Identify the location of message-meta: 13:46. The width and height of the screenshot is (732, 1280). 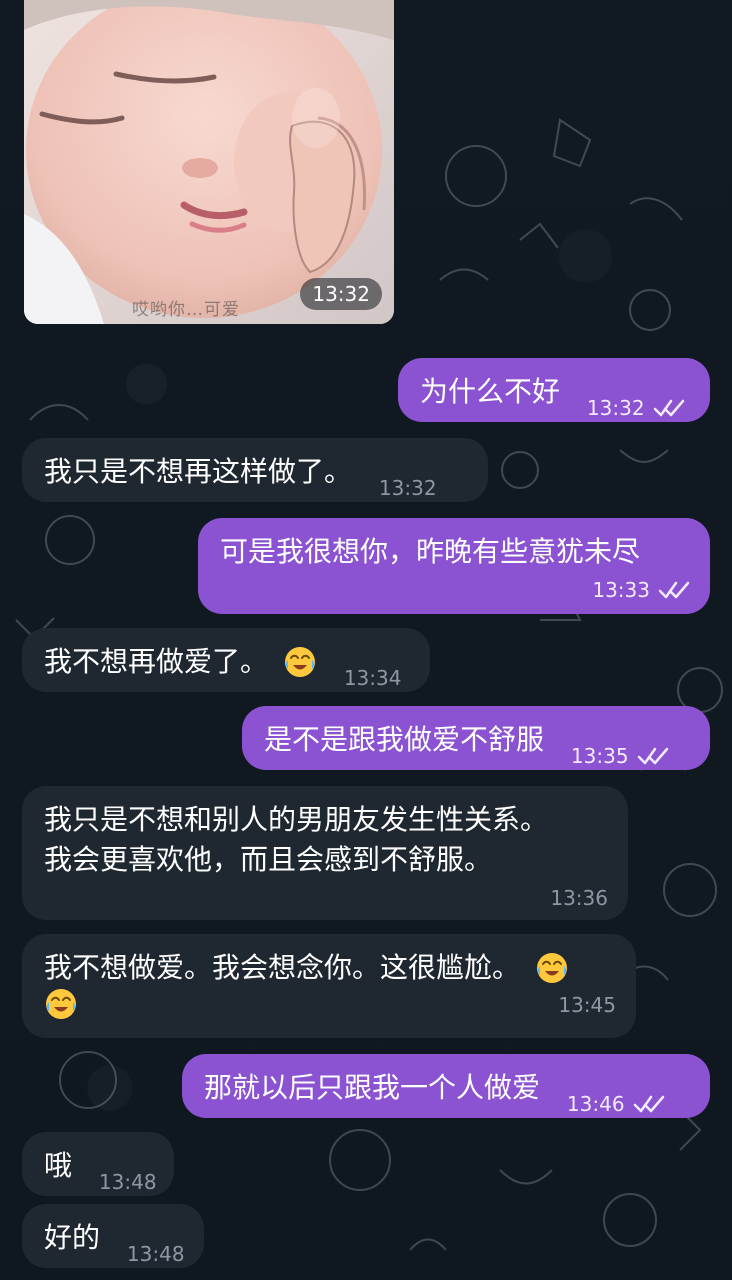
(616, 1104).